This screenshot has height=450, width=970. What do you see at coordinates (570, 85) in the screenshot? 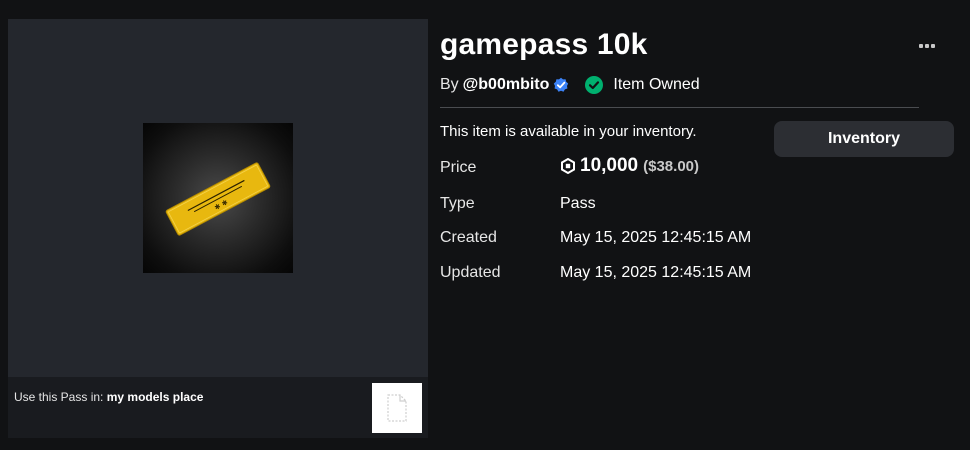
I see `creator-byline: By @b00mbito Item Owned` at bounding box center [570, 85].